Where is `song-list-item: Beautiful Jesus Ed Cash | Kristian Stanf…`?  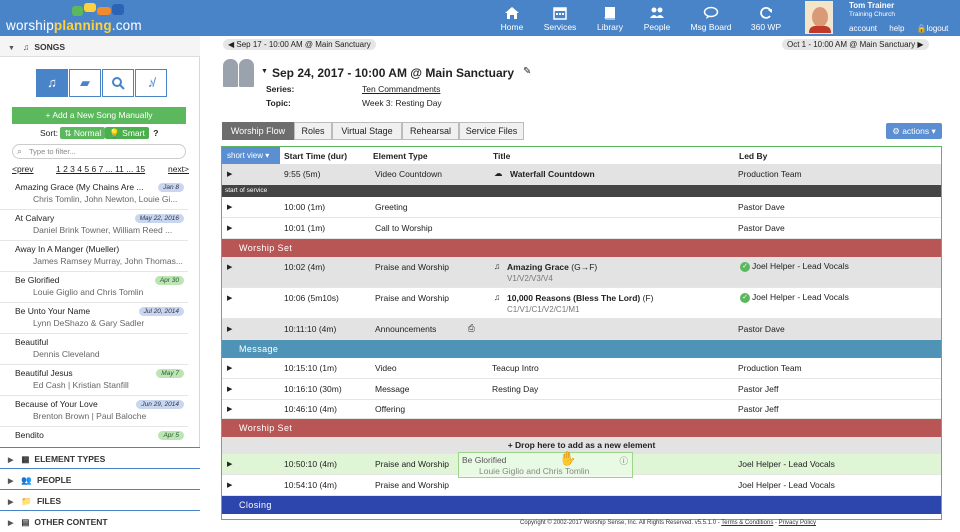
song-list-item: Beautiful Jesus Ed Cash | Kristian Stanf… is located at coordinates (94, 380).